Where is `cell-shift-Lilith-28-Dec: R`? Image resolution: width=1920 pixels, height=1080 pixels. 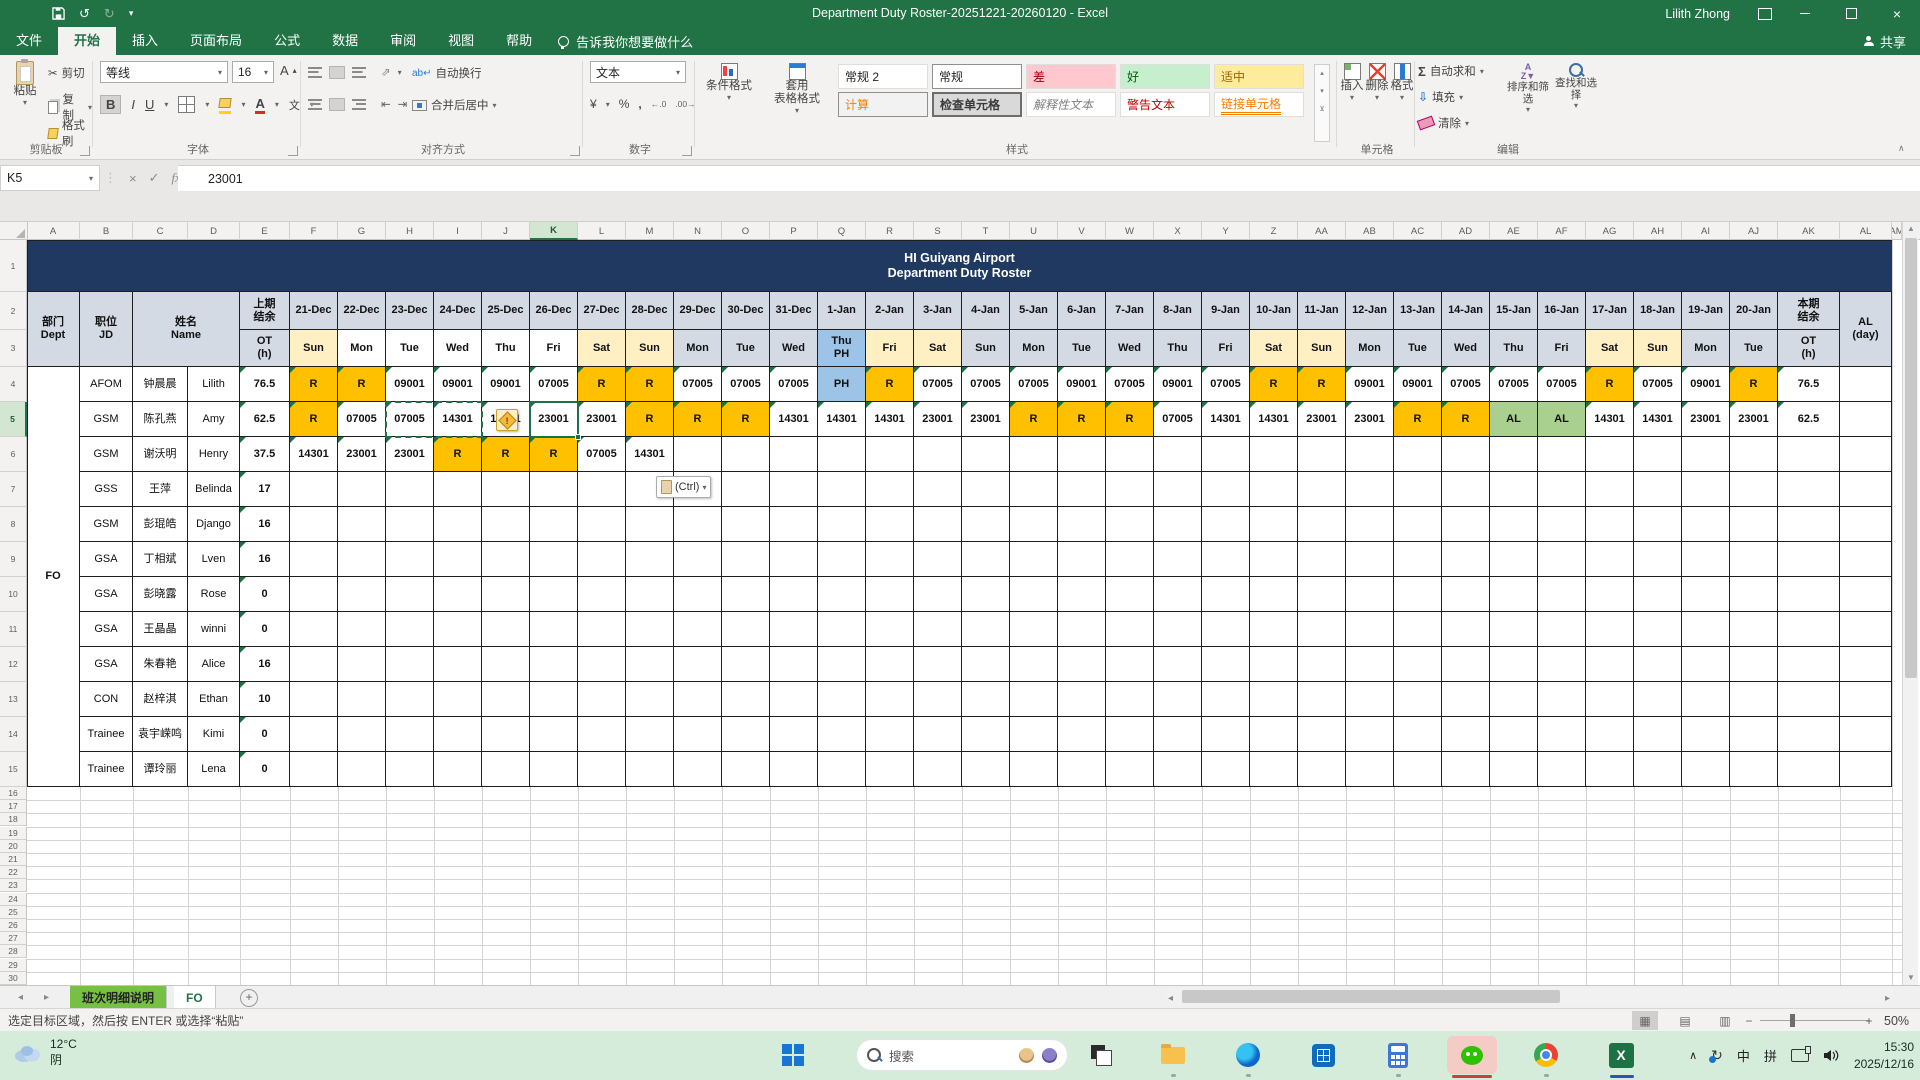 cell-shift-Lilith-28-Dec: R is located at coordinates (650, 384).